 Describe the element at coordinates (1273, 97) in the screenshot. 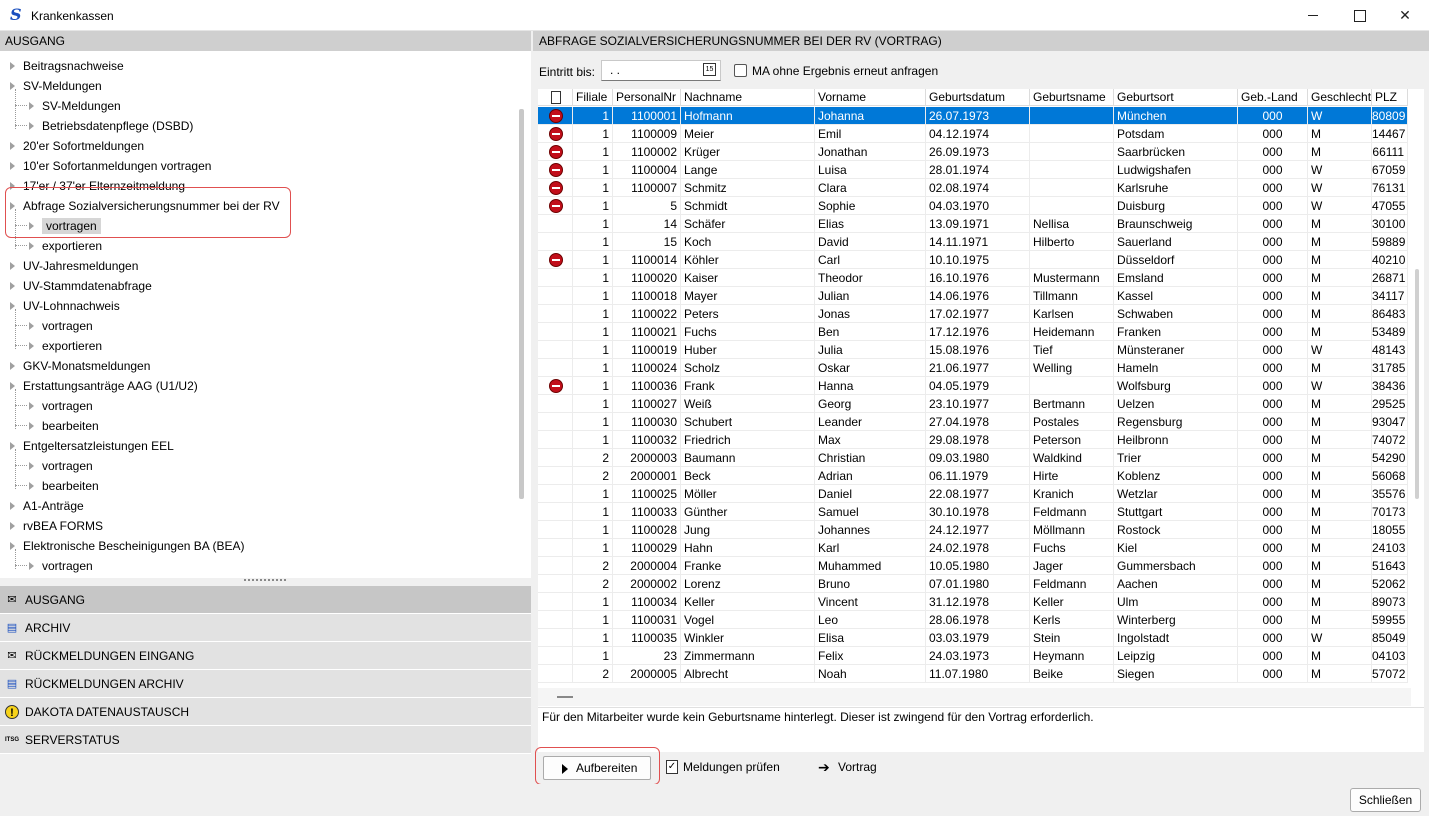

I see `column-header: Geb.-Land` at that location.